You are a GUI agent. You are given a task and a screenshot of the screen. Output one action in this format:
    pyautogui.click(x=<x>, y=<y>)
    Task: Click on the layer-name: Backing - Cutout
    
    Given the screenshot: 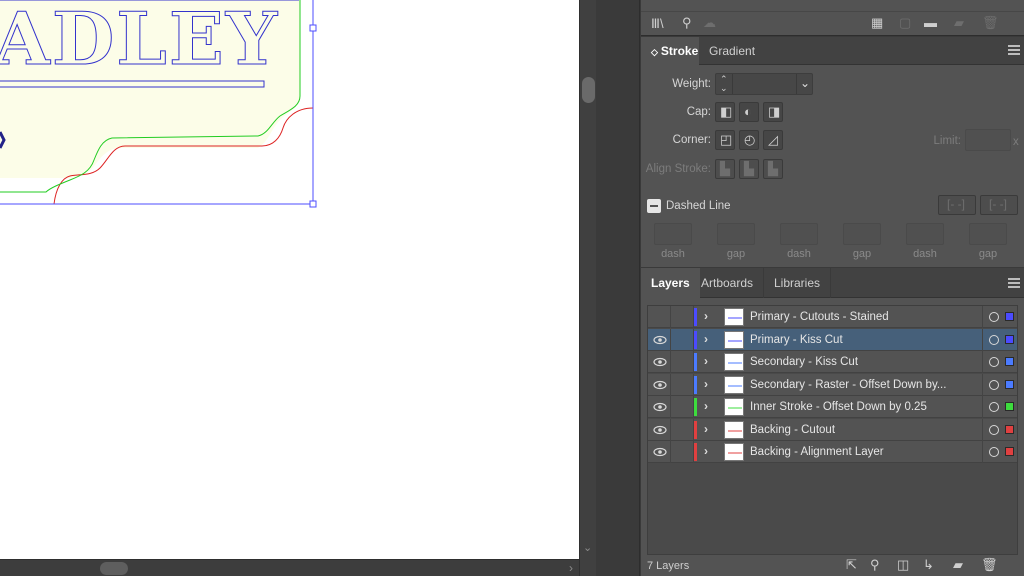 What is the action you would take?
    pyautogui.click(x=792, y=430)
    